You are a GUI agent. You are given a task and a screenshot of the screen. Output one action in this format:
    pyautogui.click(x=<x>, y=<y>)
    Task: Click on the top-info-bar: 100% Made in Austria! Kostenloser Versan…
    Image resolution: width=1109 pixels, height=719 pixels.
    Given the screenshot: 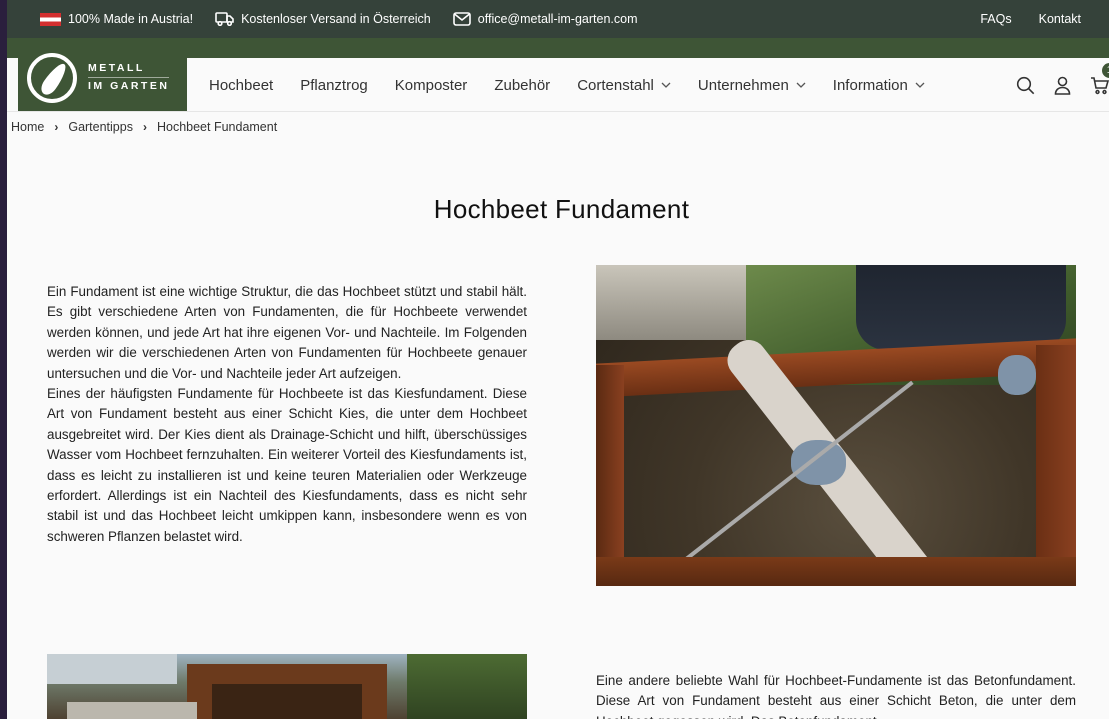 What is the action you would take?
    pyautogui.click(x=558, y=19)
    